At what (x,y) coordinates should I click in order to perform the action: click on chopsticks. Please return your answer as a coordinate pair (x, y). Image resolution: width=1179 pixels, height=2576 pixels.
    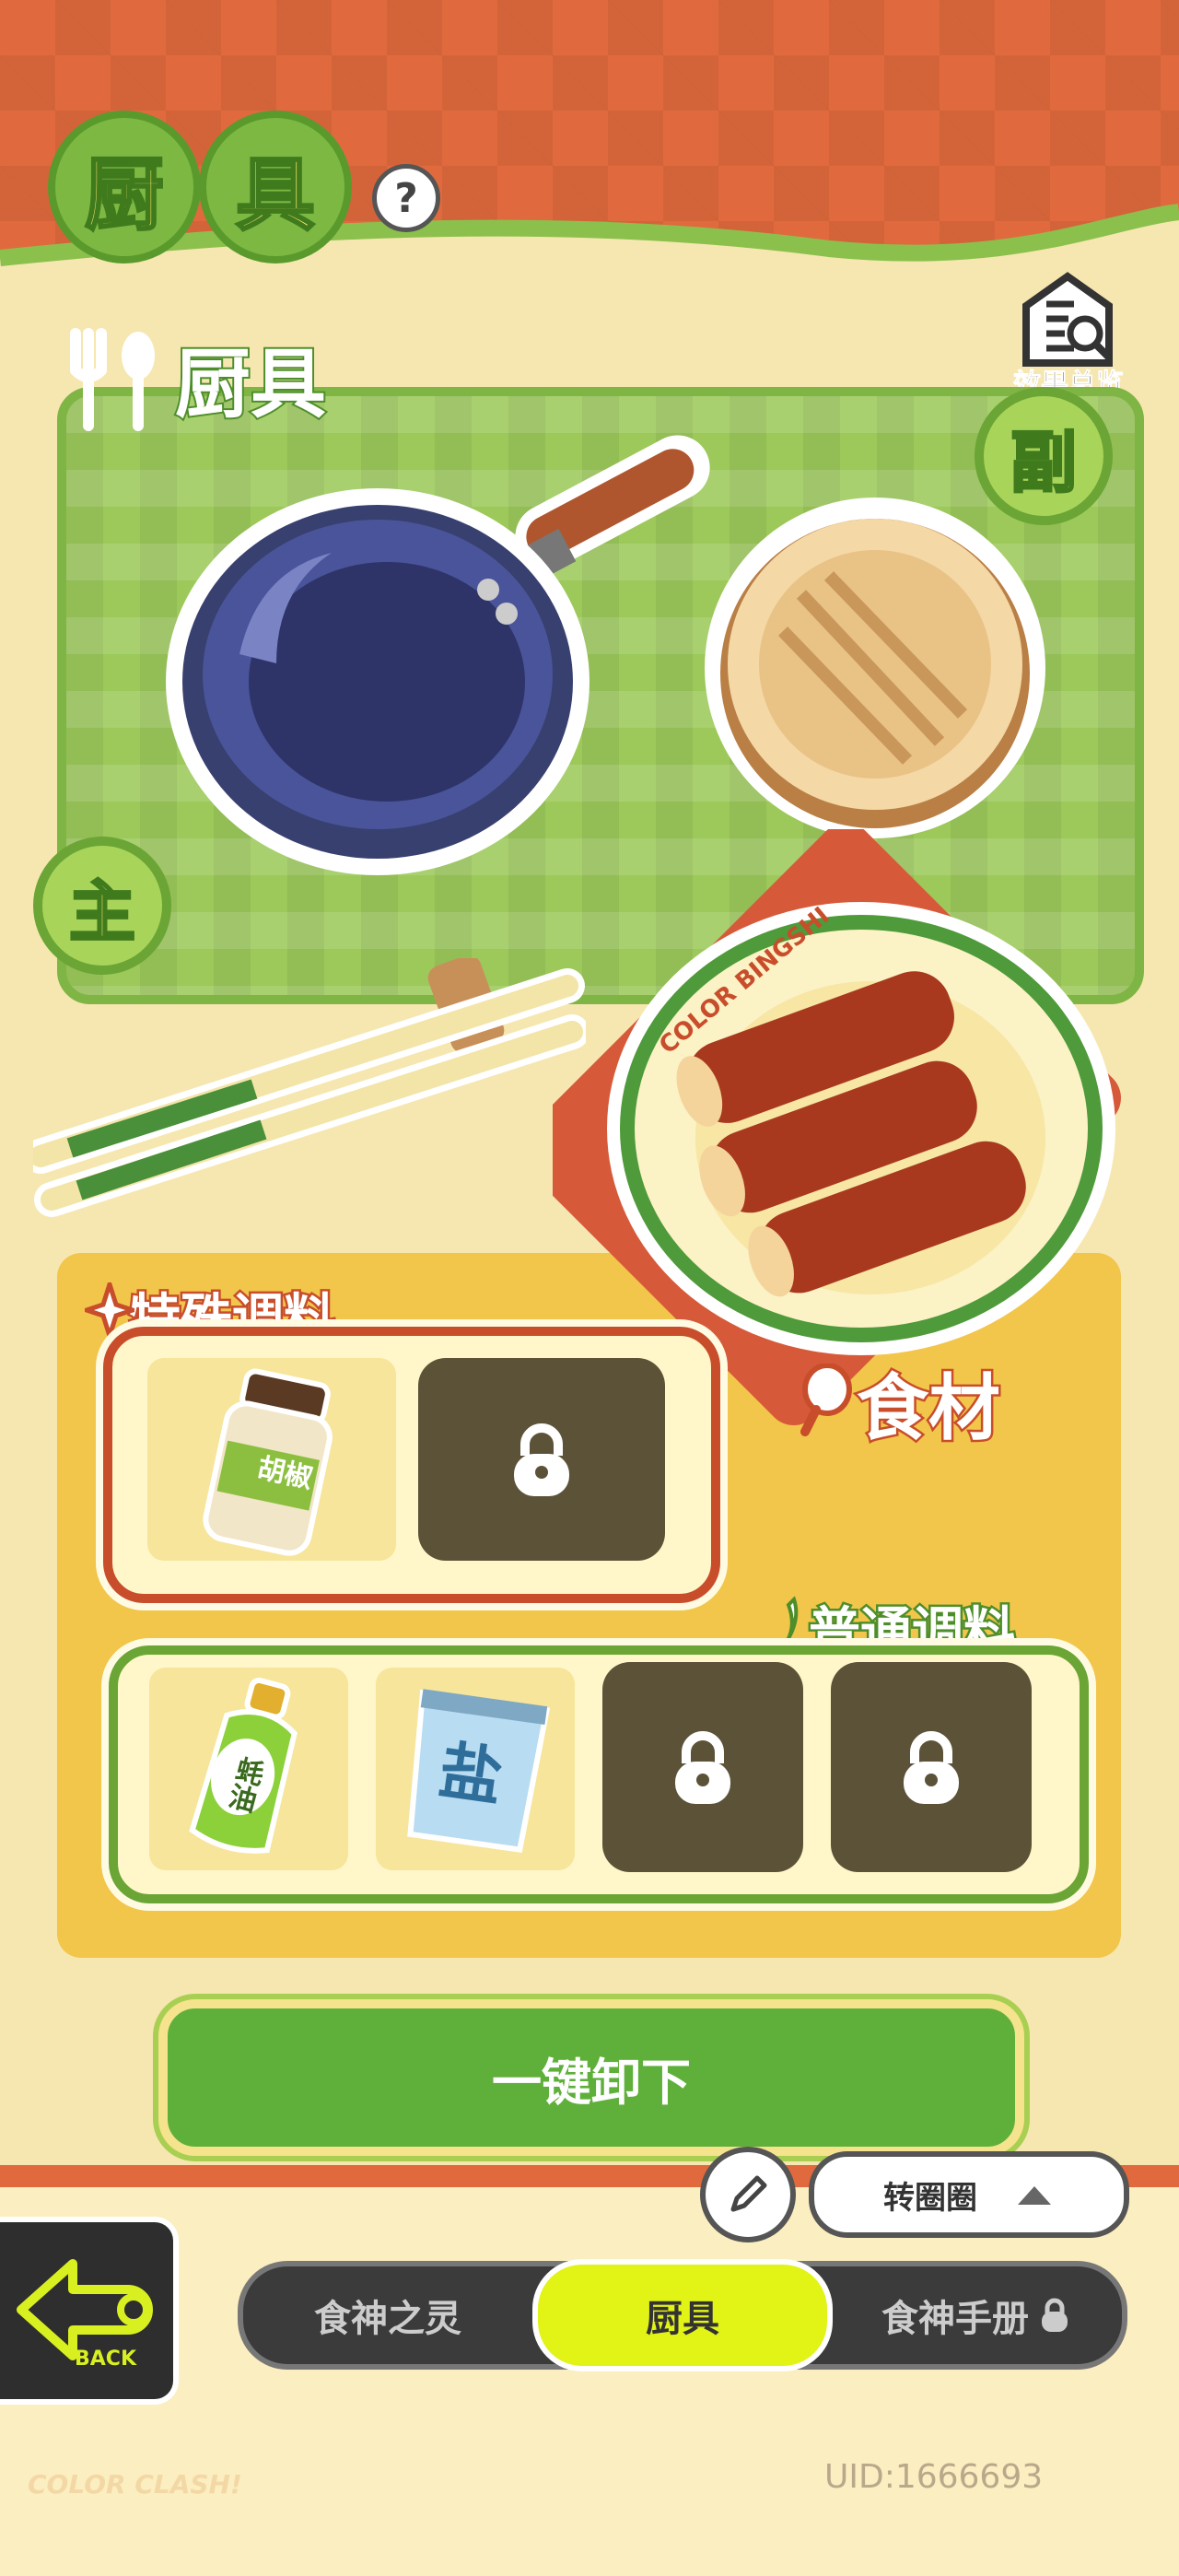
    Looking at the image, I should click on (309, 1087).